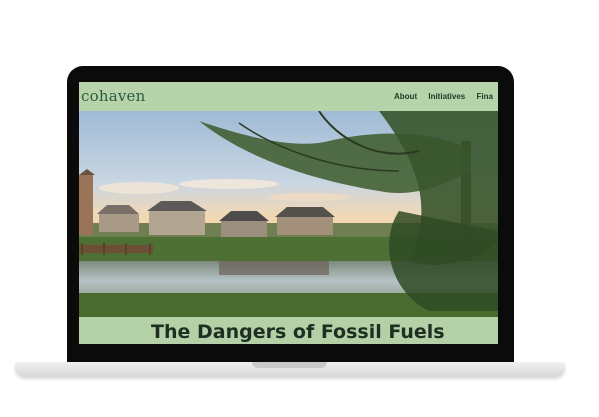  I want to click on site-logo: cohaven, so click(113, 96).